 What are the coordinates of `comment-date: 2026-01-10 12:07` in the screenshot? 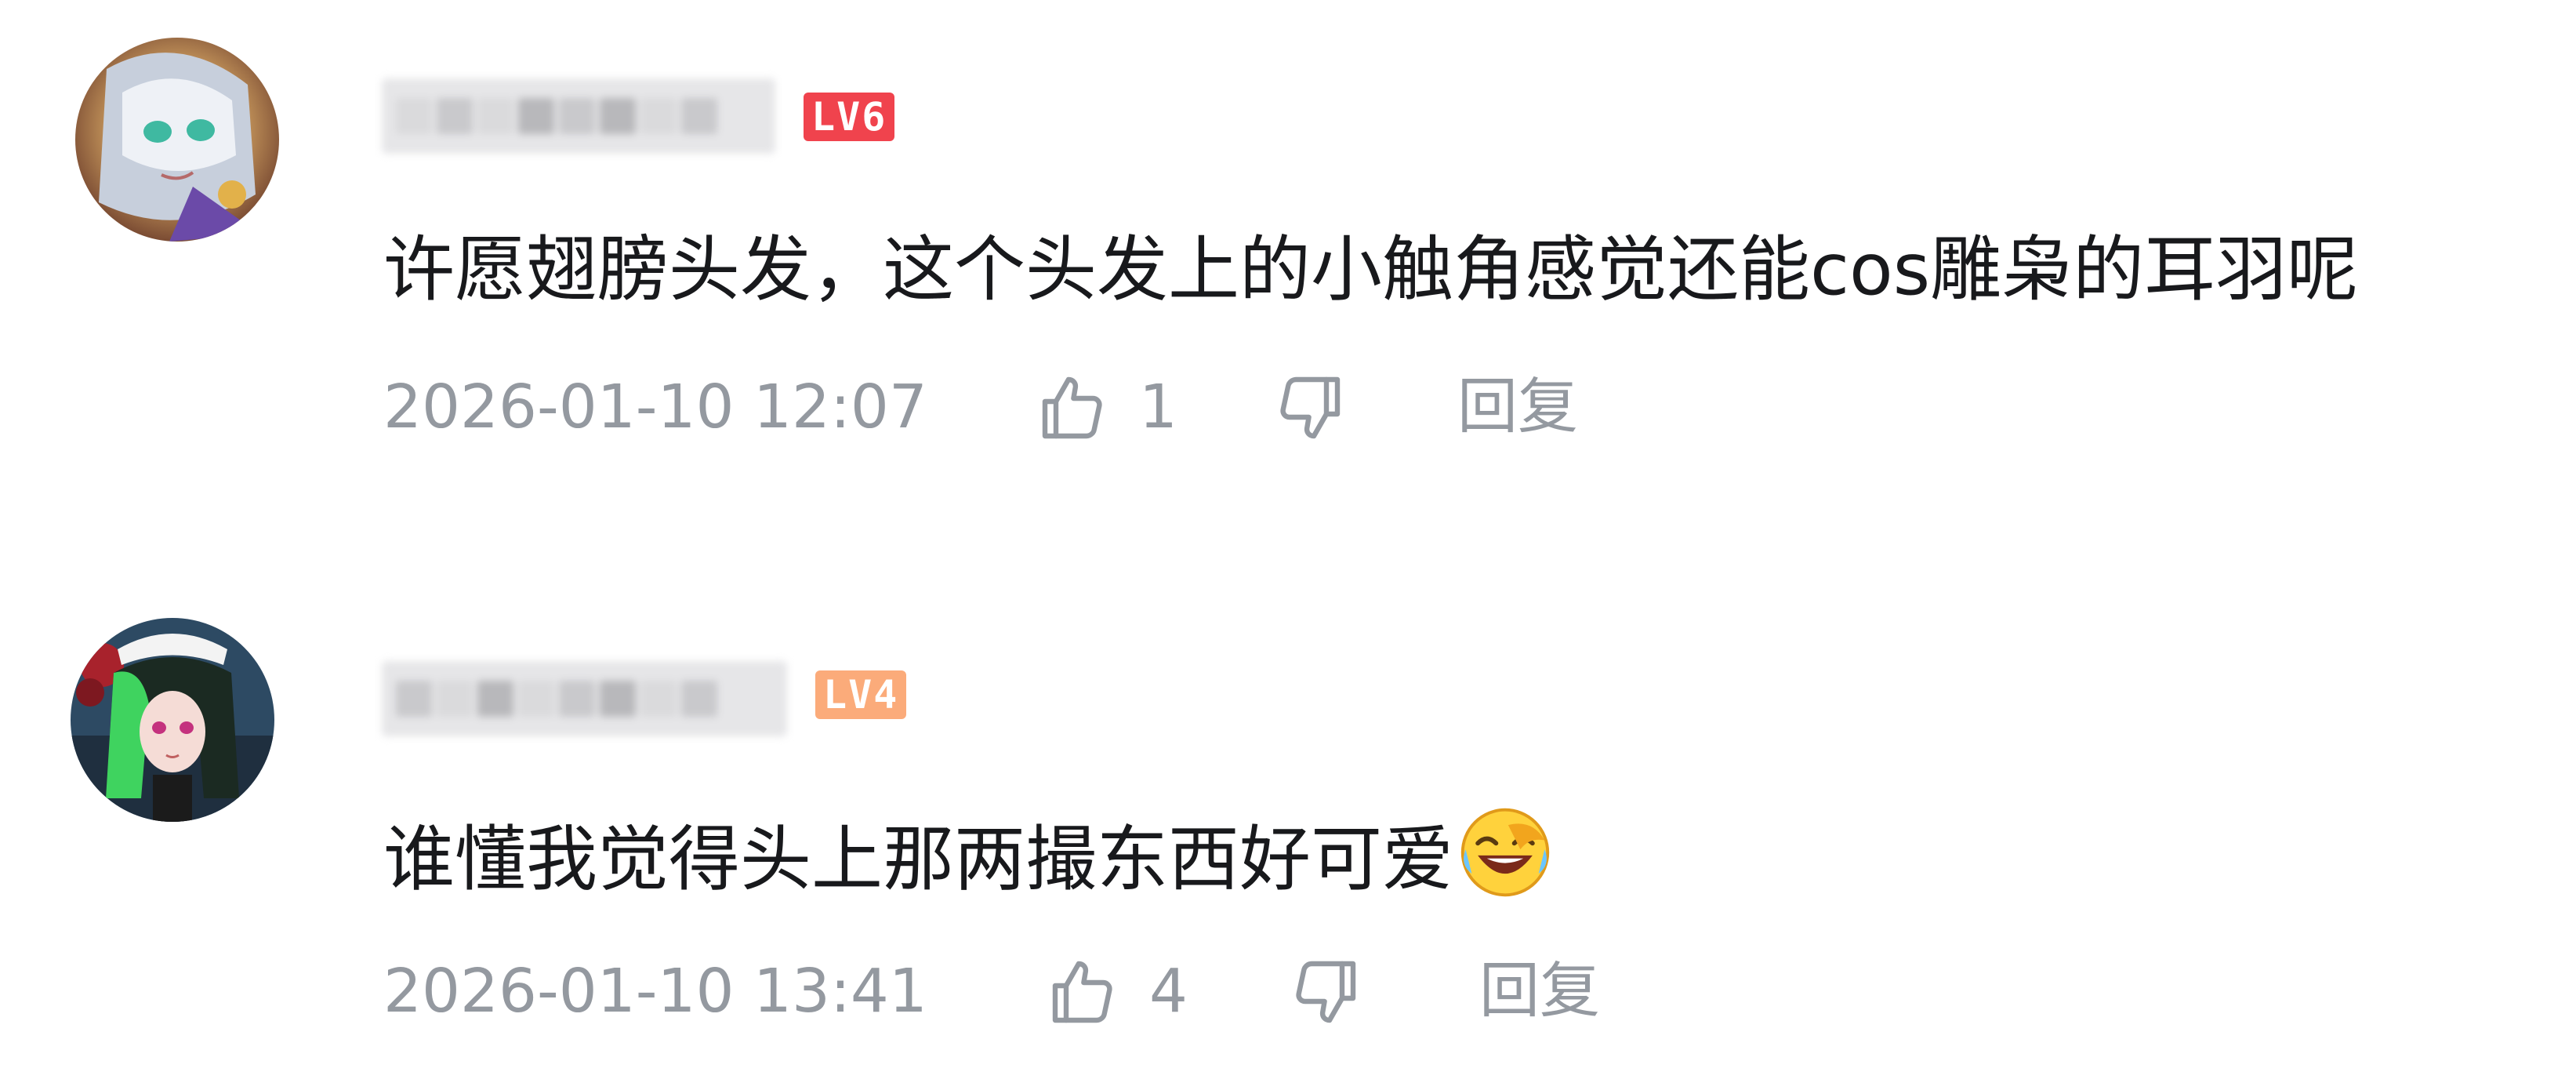 It's located at (655, 407).